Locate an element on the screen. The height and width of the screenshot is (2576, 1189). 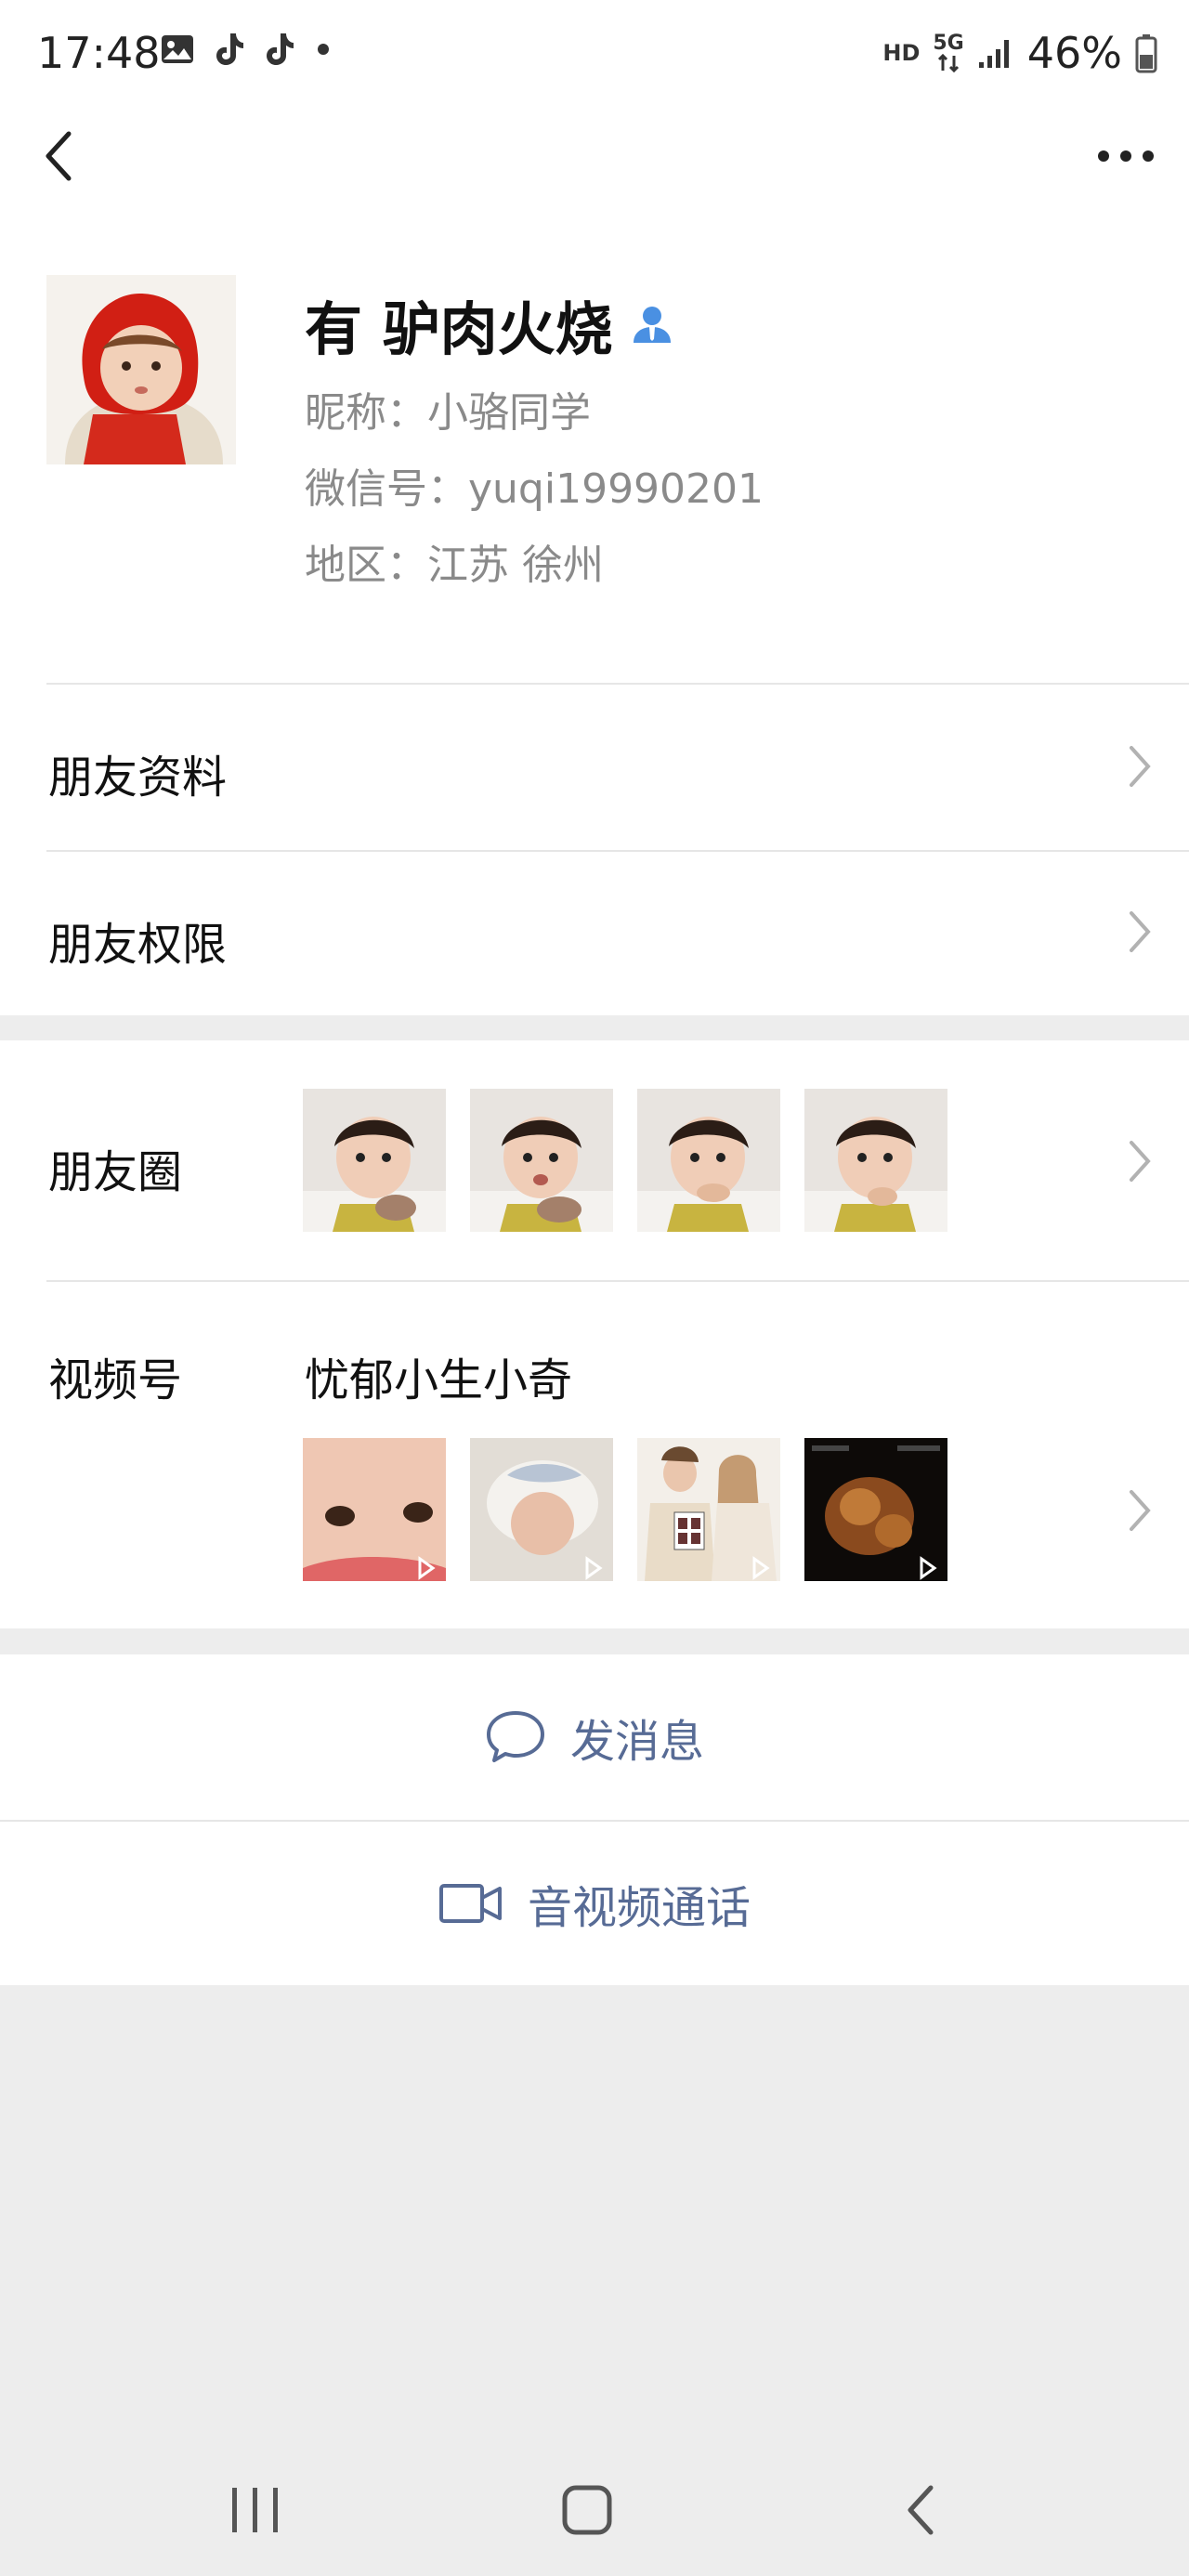
friend-permissions-label: 朋友权限 is located at coordinates (138, 945).